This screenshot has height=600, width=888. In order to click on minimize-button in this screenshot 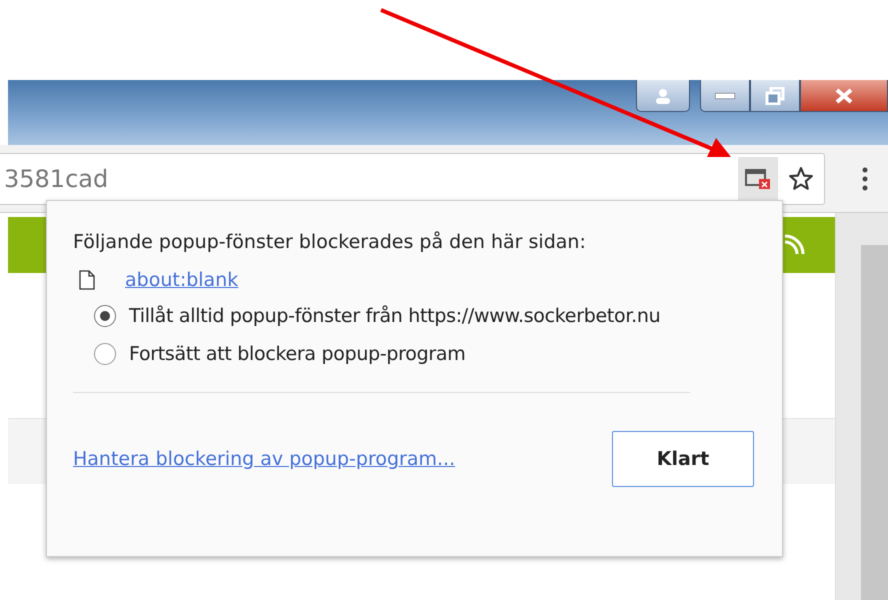, I will do `click(725, 96)`.